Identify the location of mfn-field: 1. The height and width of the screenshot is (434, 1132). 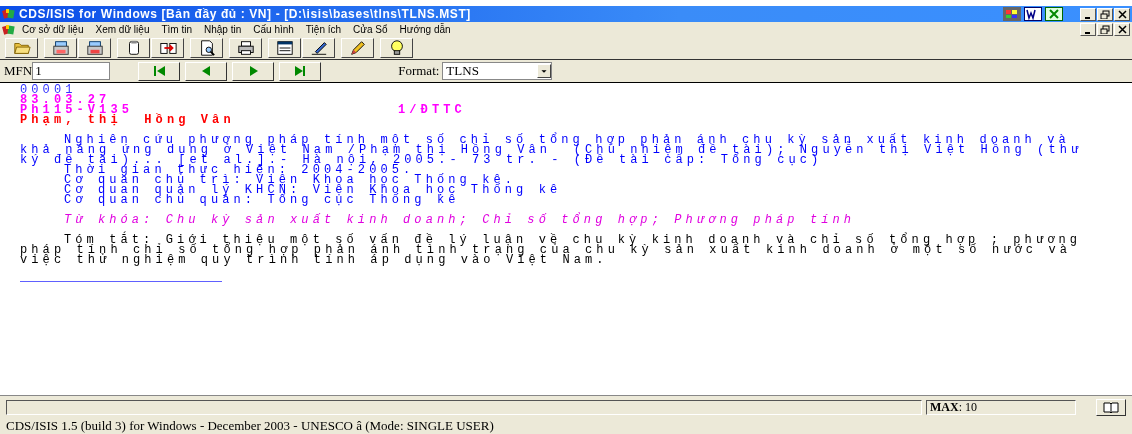
(71, 71).